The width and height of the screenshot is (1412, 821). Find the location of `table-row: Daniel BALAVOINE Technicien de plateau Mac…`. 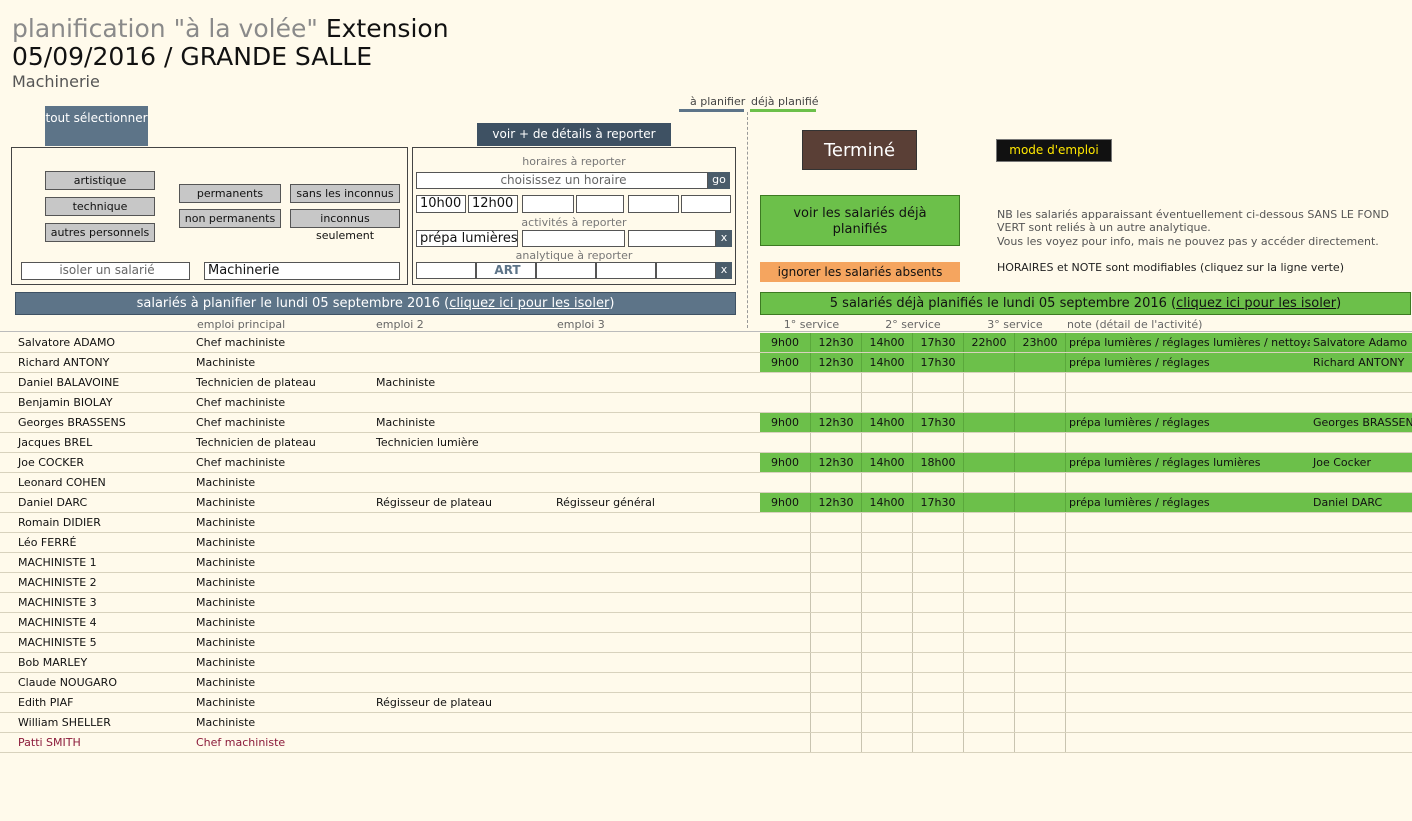

table-row: Daniel BALAVOINE Technicien de plateau Mac… is located at coordinates (706, 383).